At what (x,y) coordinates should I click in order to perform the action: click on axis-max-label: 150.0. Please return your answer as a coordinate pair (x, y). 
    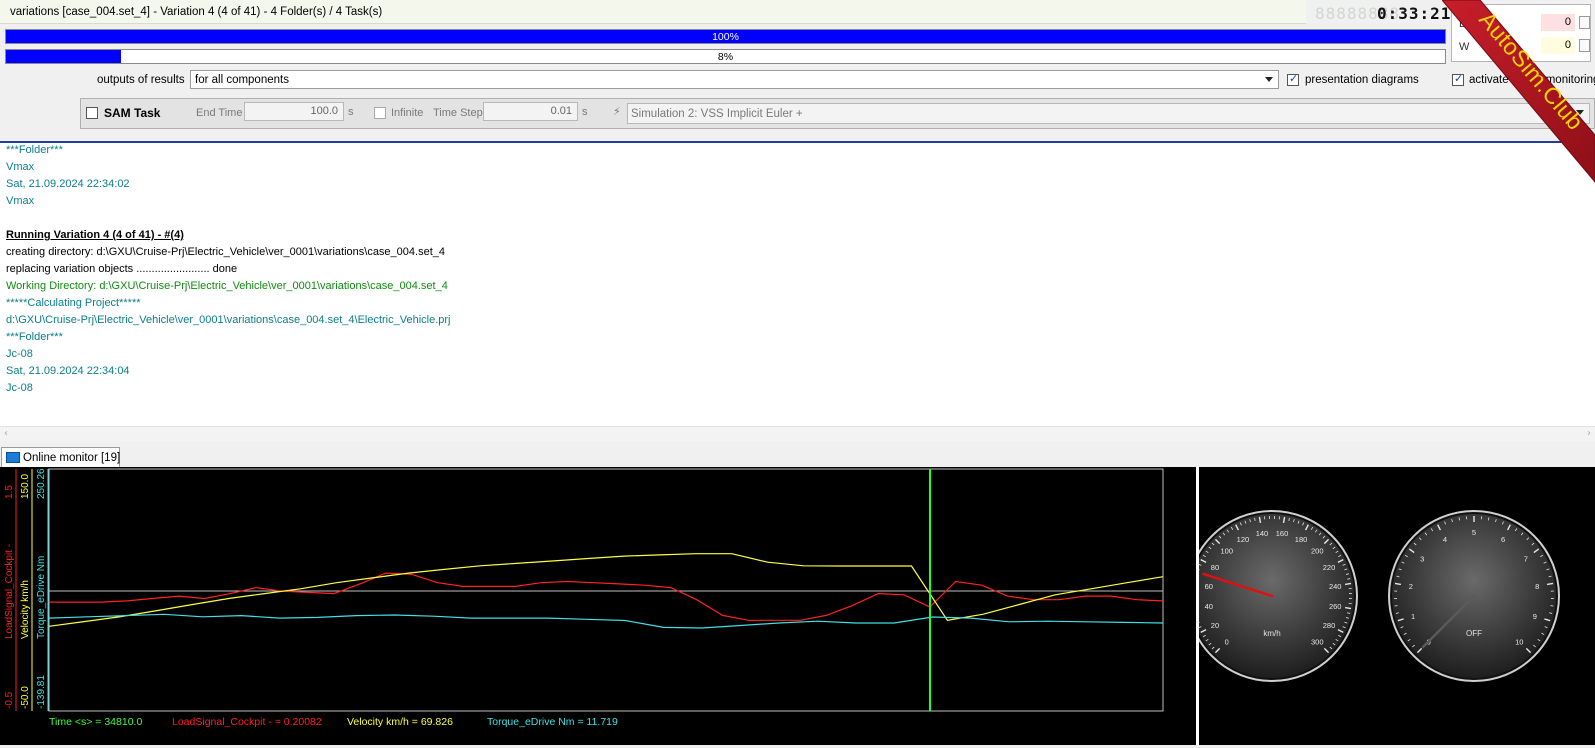
    Looking at the image, I should click on (25, 486).